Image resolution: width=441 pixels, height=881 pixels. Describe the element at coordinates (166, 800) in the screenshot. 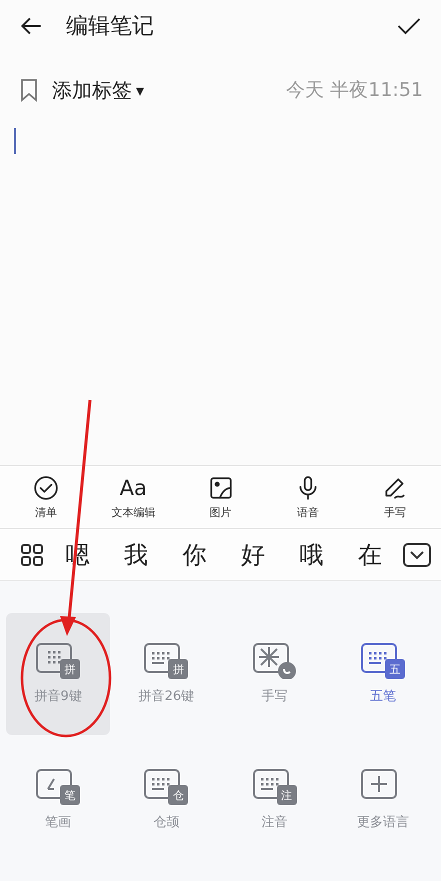

I see `input-method-option: 仓 仓颉` at that location.